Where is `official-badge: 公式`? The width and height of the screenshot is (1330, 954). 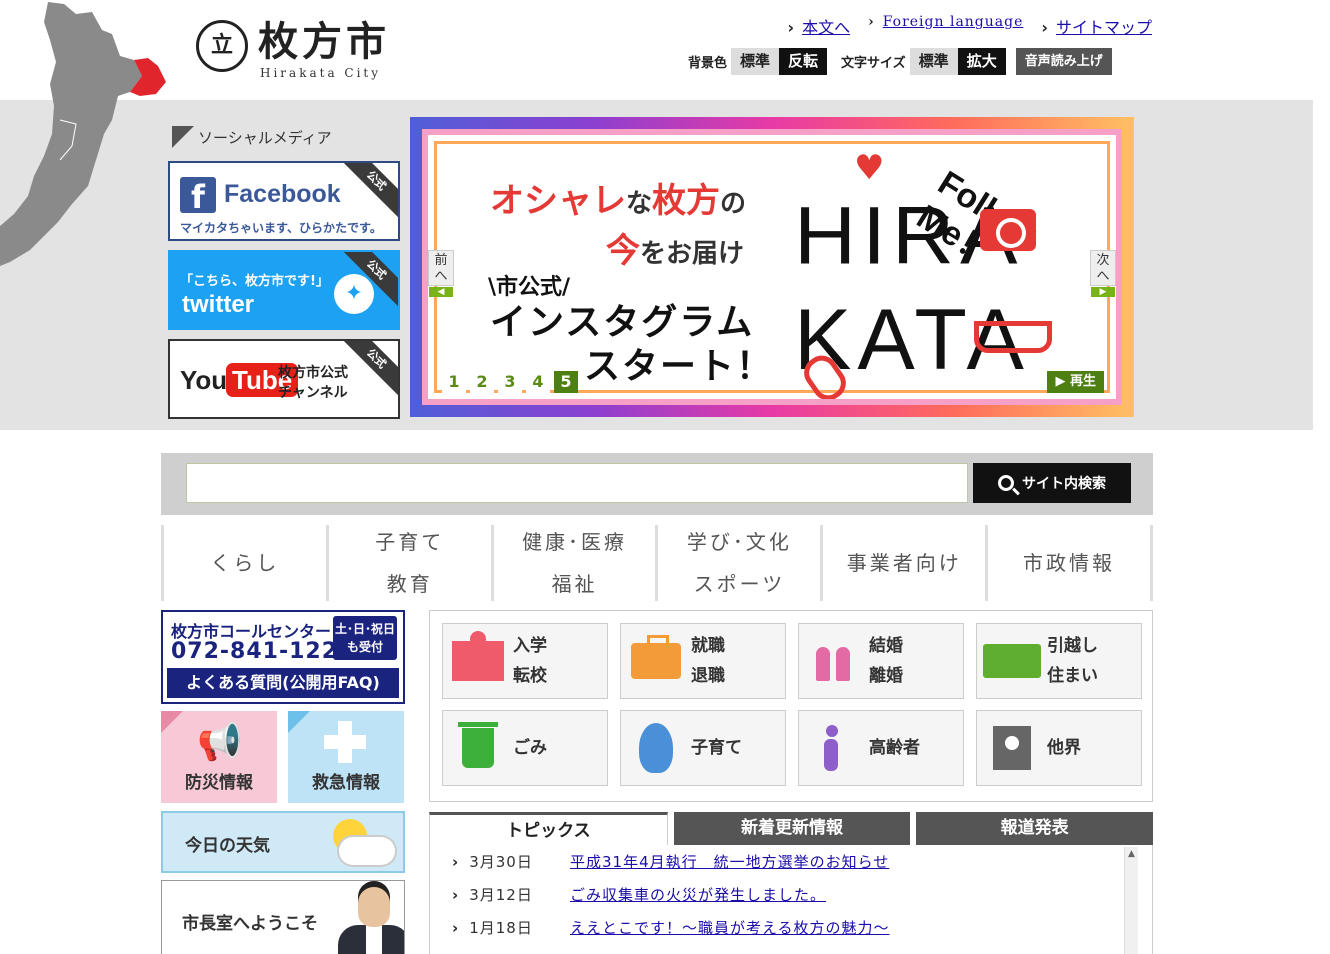 official-badge: 公式 is located at coordinates (365, 193).